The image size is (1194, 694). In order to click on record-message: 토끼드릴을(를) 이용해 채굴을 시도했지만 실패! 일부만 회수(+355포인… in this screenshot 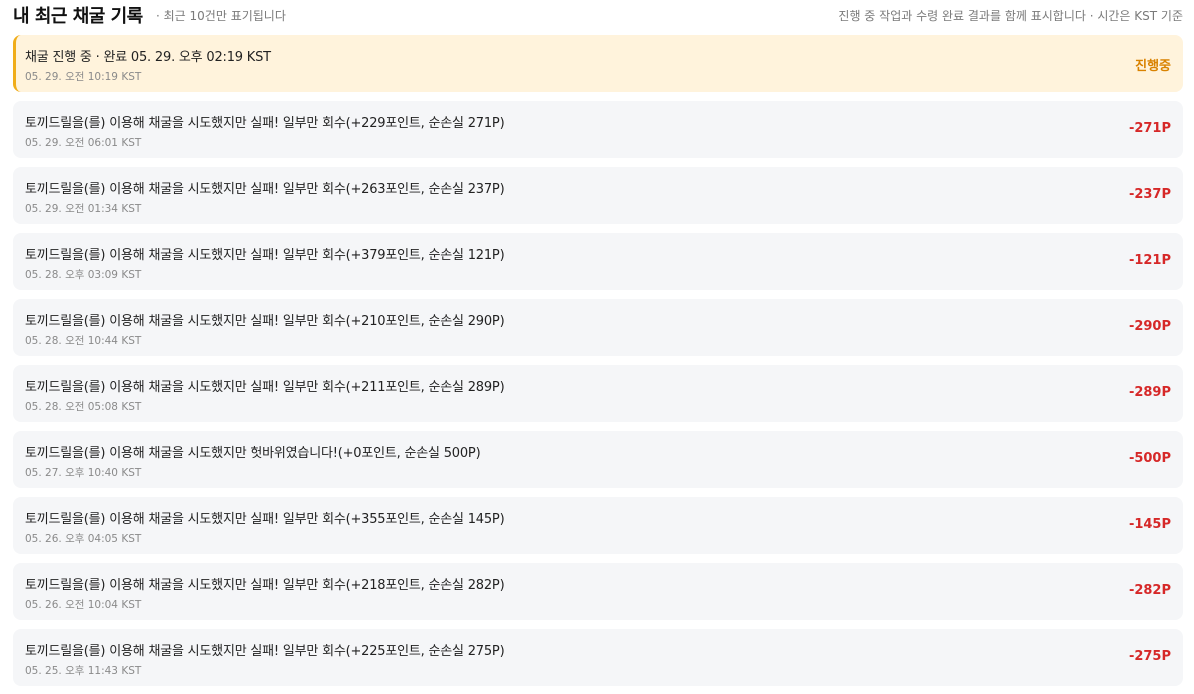, I will do `click(265, 519)`.